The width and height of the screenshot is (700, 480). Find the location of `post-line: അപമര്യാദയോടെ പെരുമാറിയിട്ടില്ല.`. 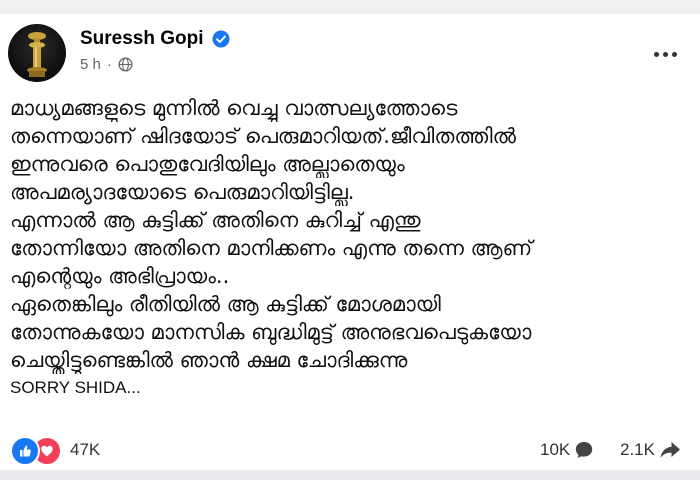

post-line: അപമര്യാദയോടെ പെരുമാറിയിട്ടില്ല. is located at coordinates (182, 192).